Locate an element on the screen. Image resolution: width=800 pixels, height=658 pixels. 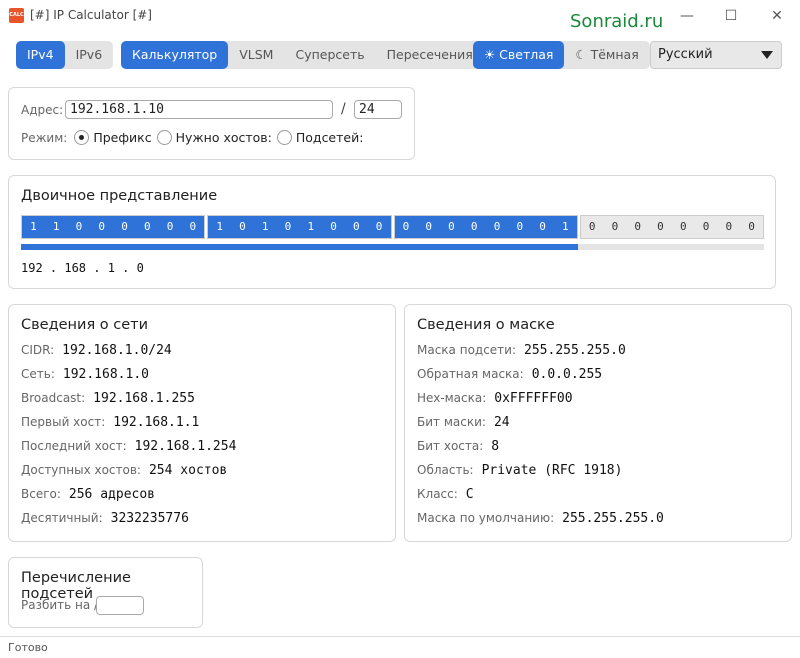
binary-octet-1: 11000000 is located at coordinates (113, 227).